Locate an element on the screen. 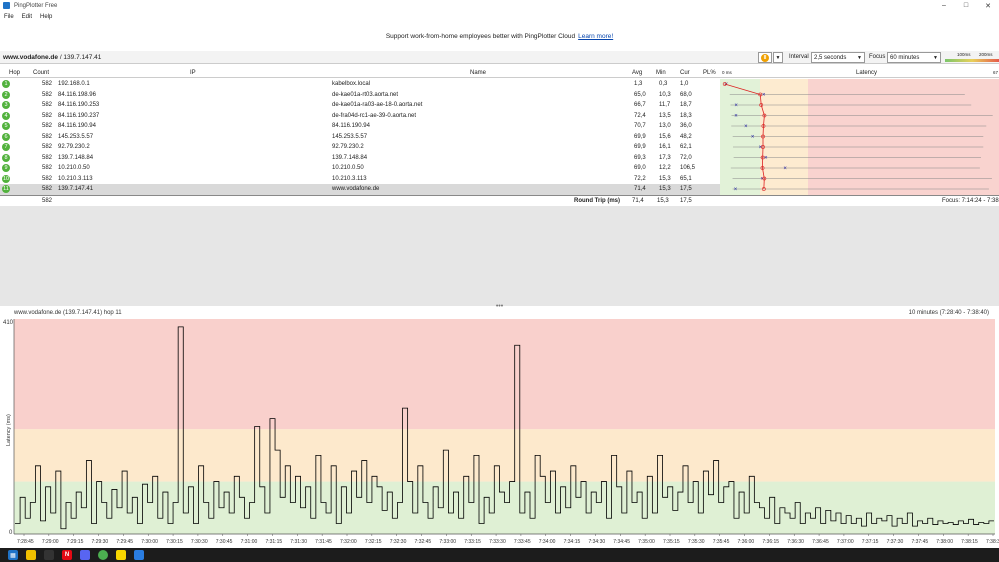 This screenshot has width=999, height=562. interval-value: 2,5 seconds is located at coordinates (830, 57).